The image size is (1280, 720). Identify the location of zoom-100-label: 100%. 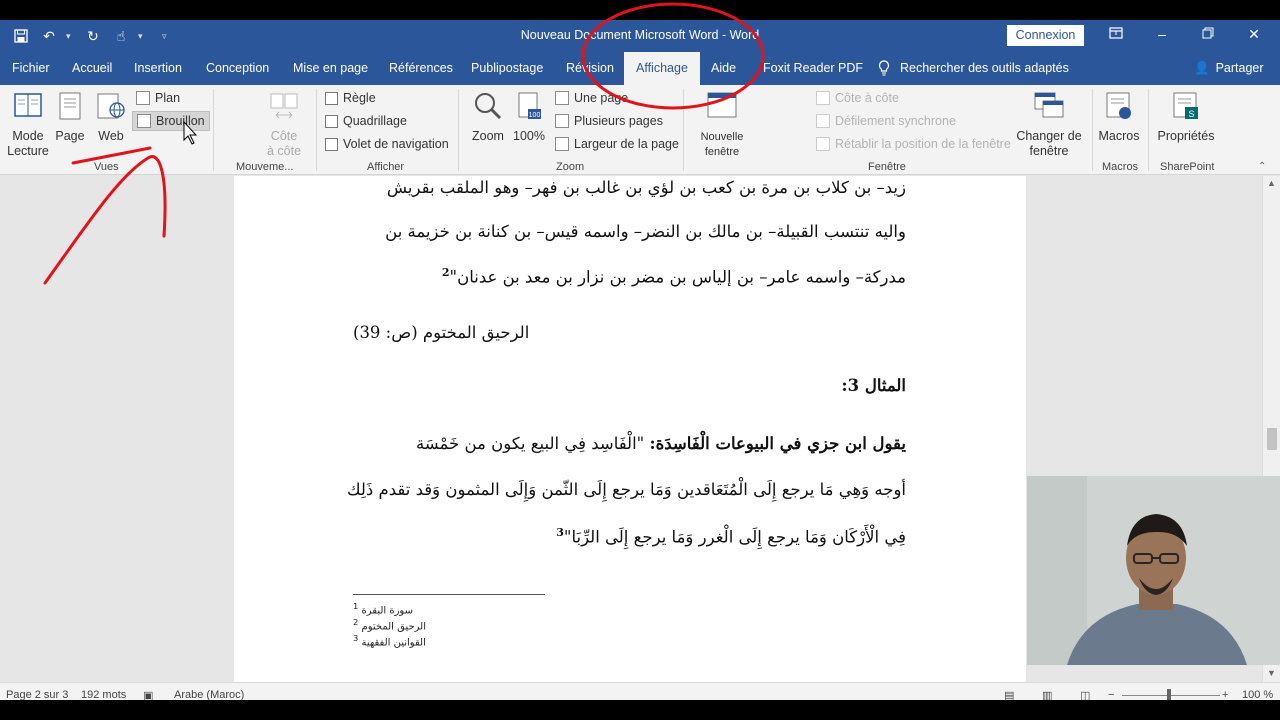
(529, 136).